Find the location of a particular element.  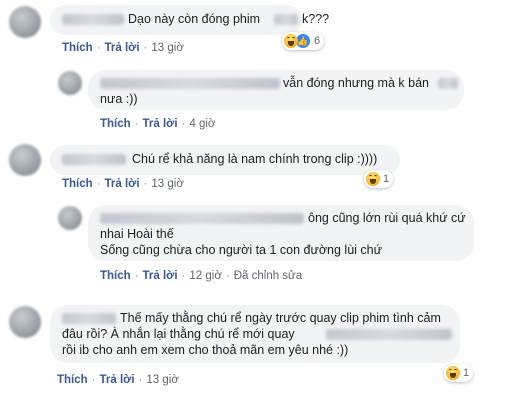

timestamp: 4 giờ is located at coordinates (202, 124).